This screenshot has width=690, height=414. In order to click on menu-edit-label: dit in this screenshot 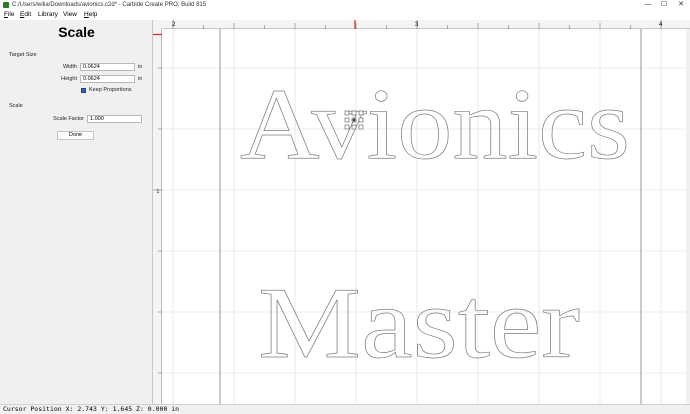, I will do `click(28, 14)`.